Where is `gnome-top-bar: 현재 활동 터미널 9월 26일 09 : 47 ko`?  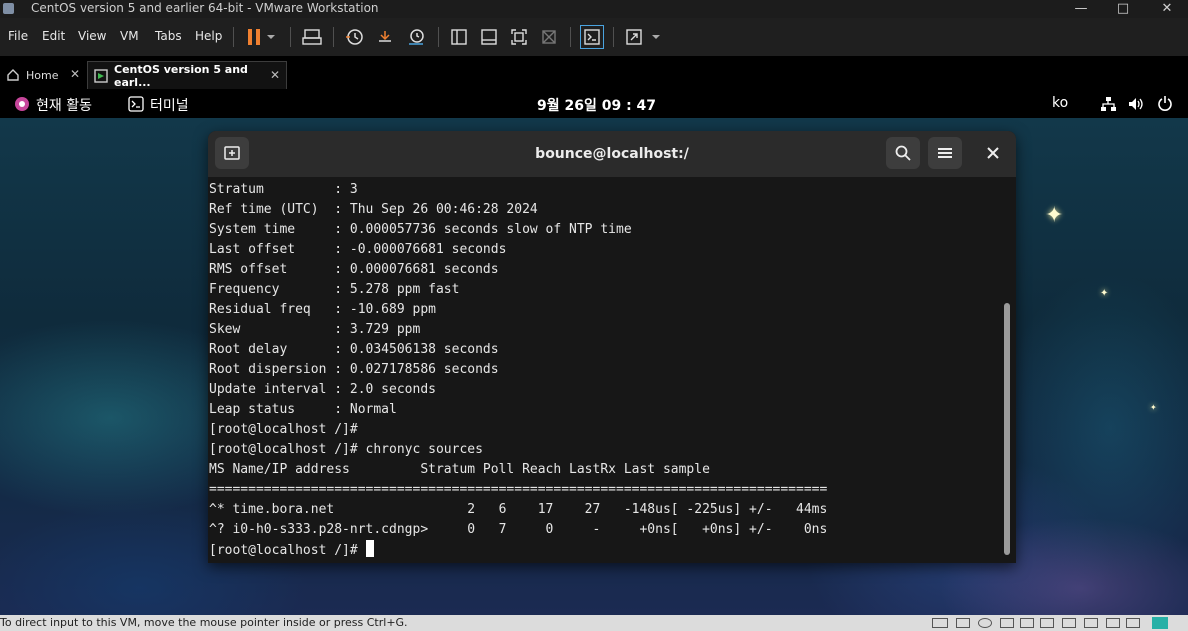 gnome-top-bar: 현재 활동 터미널 9월 26일 09 : 47 ko is located at coordinates (594, 104).